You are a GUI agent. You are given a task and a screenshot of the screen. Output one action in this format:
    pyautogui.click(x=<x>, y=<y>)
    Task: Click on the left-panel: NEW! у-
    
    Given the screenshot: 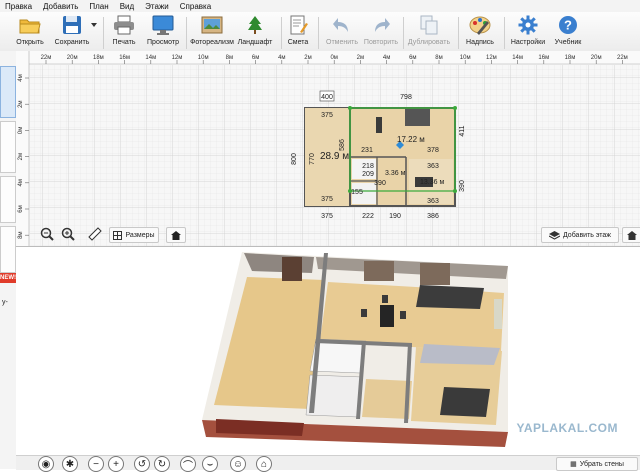 What is the action you would take?
    pyautogui.click(x=8, y=260)
    